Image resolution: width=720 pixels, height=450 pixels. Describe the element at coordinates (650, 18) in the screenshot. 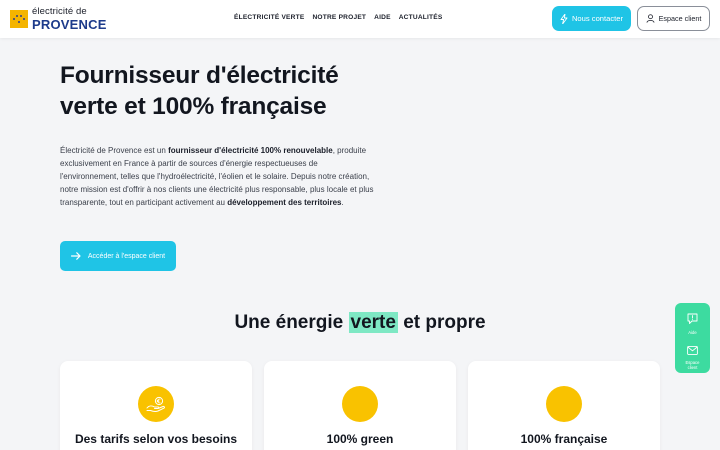

I see `user-icon` at that location.